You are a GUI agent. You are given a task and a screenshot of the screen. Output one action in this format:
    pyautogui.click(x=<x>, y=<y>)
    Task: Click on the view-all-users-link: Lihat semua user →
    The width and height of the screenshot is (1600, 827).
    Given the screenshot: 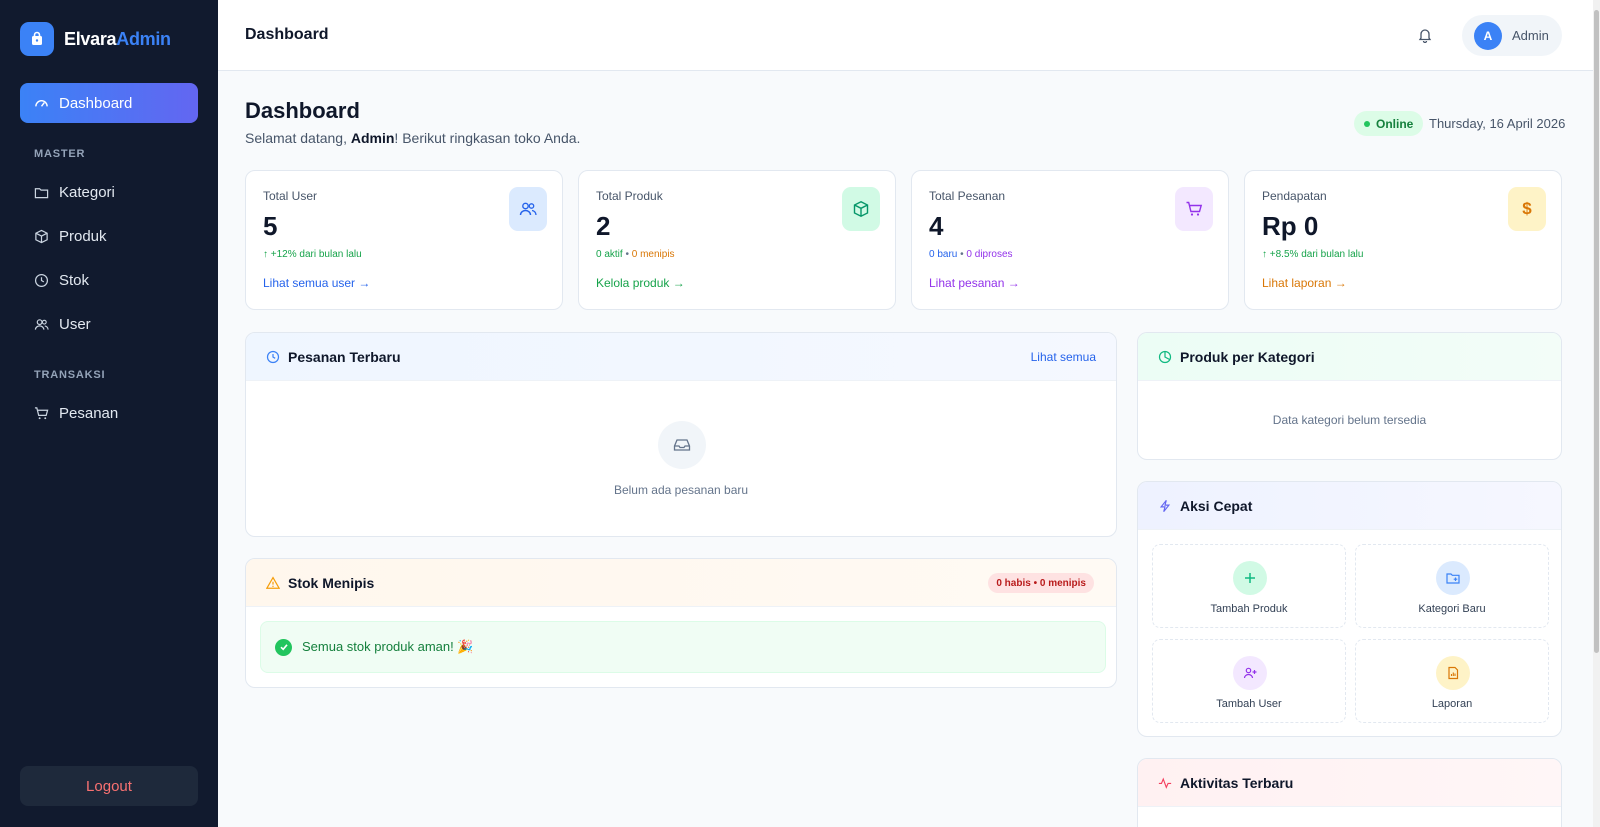 What is the action you would take?
    pyautogui.click(x=316, y=283)
    